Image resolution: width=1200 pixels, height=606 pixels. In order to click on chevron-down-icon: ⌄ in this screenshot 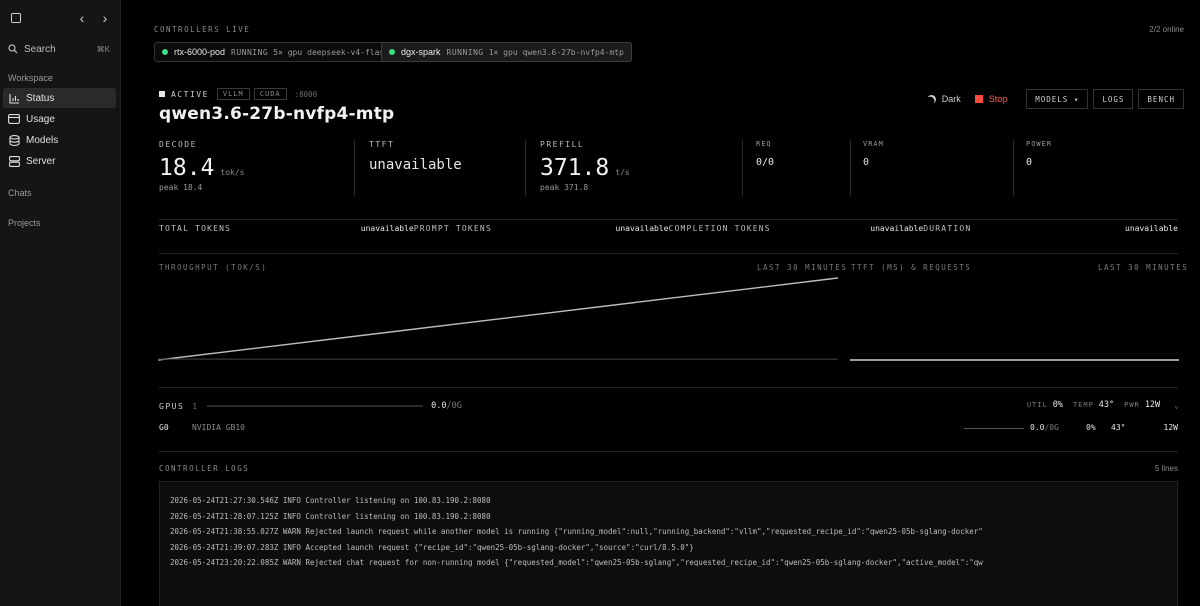, I will do `click(1177, 405)`.